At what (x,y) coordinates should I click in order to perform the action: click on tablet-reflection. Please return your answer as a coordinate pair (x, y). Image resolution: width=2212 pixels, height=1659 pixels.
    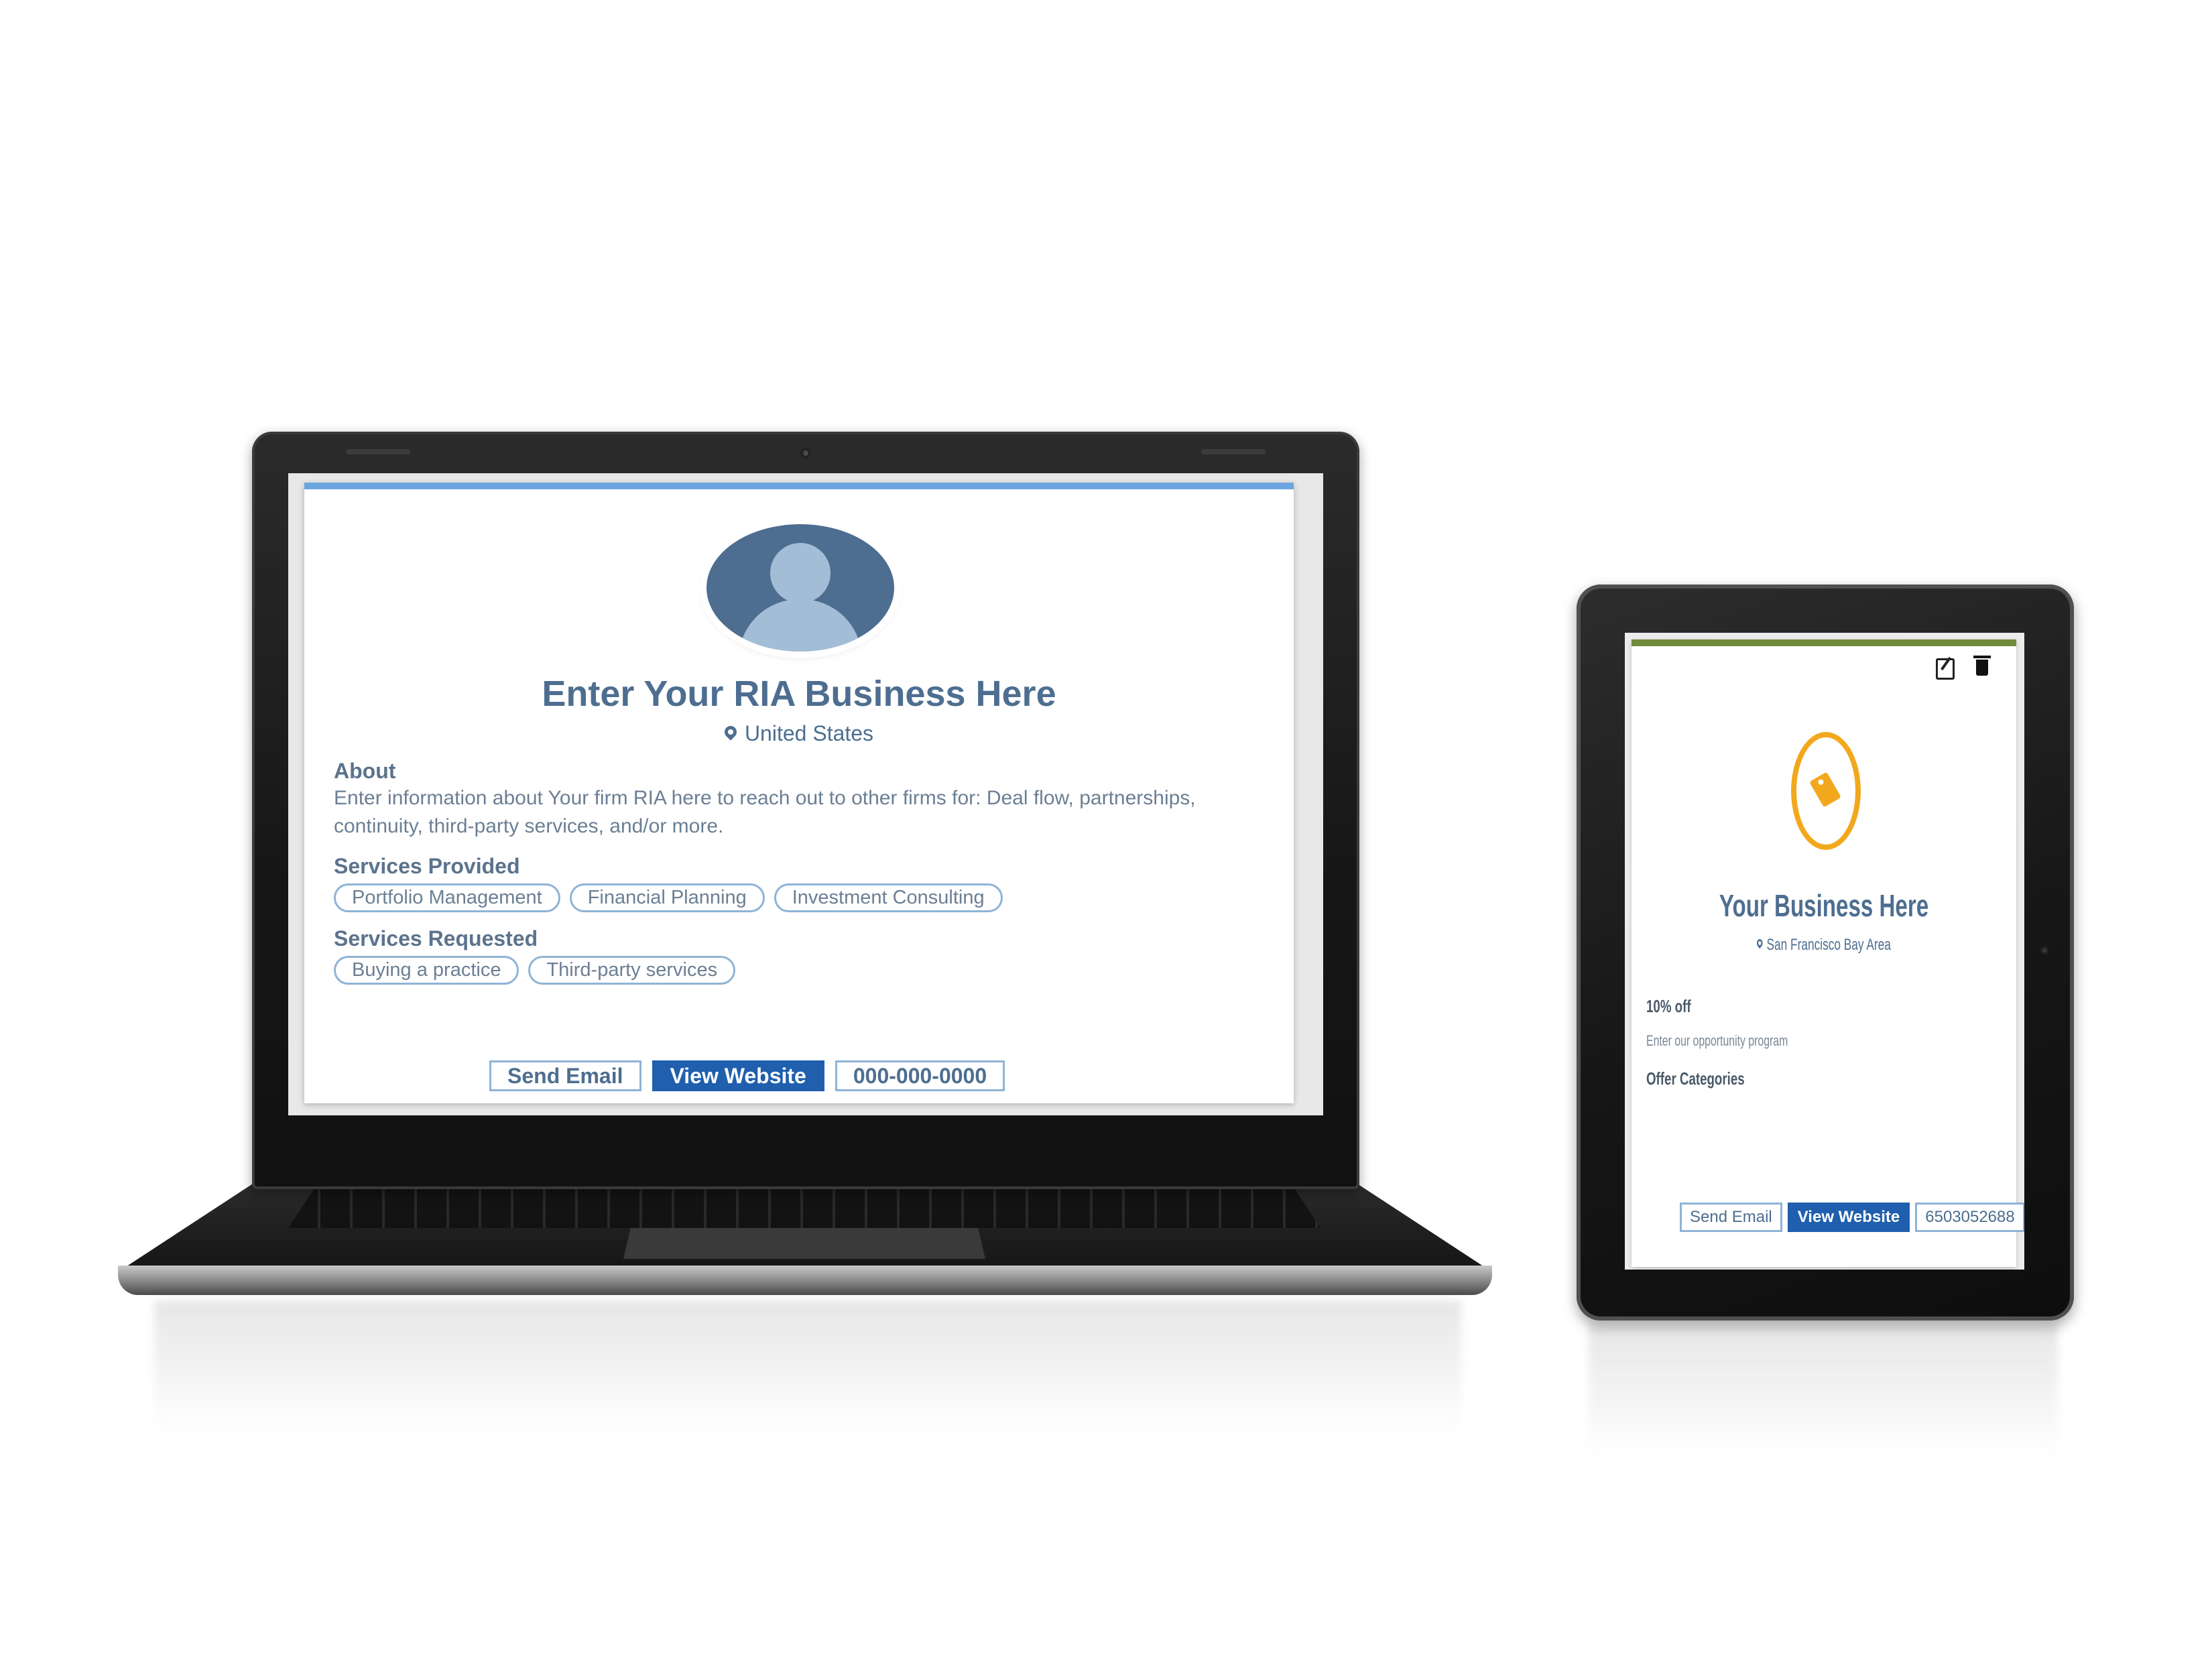
    Looking at the image, I should click on (1823, 1391).